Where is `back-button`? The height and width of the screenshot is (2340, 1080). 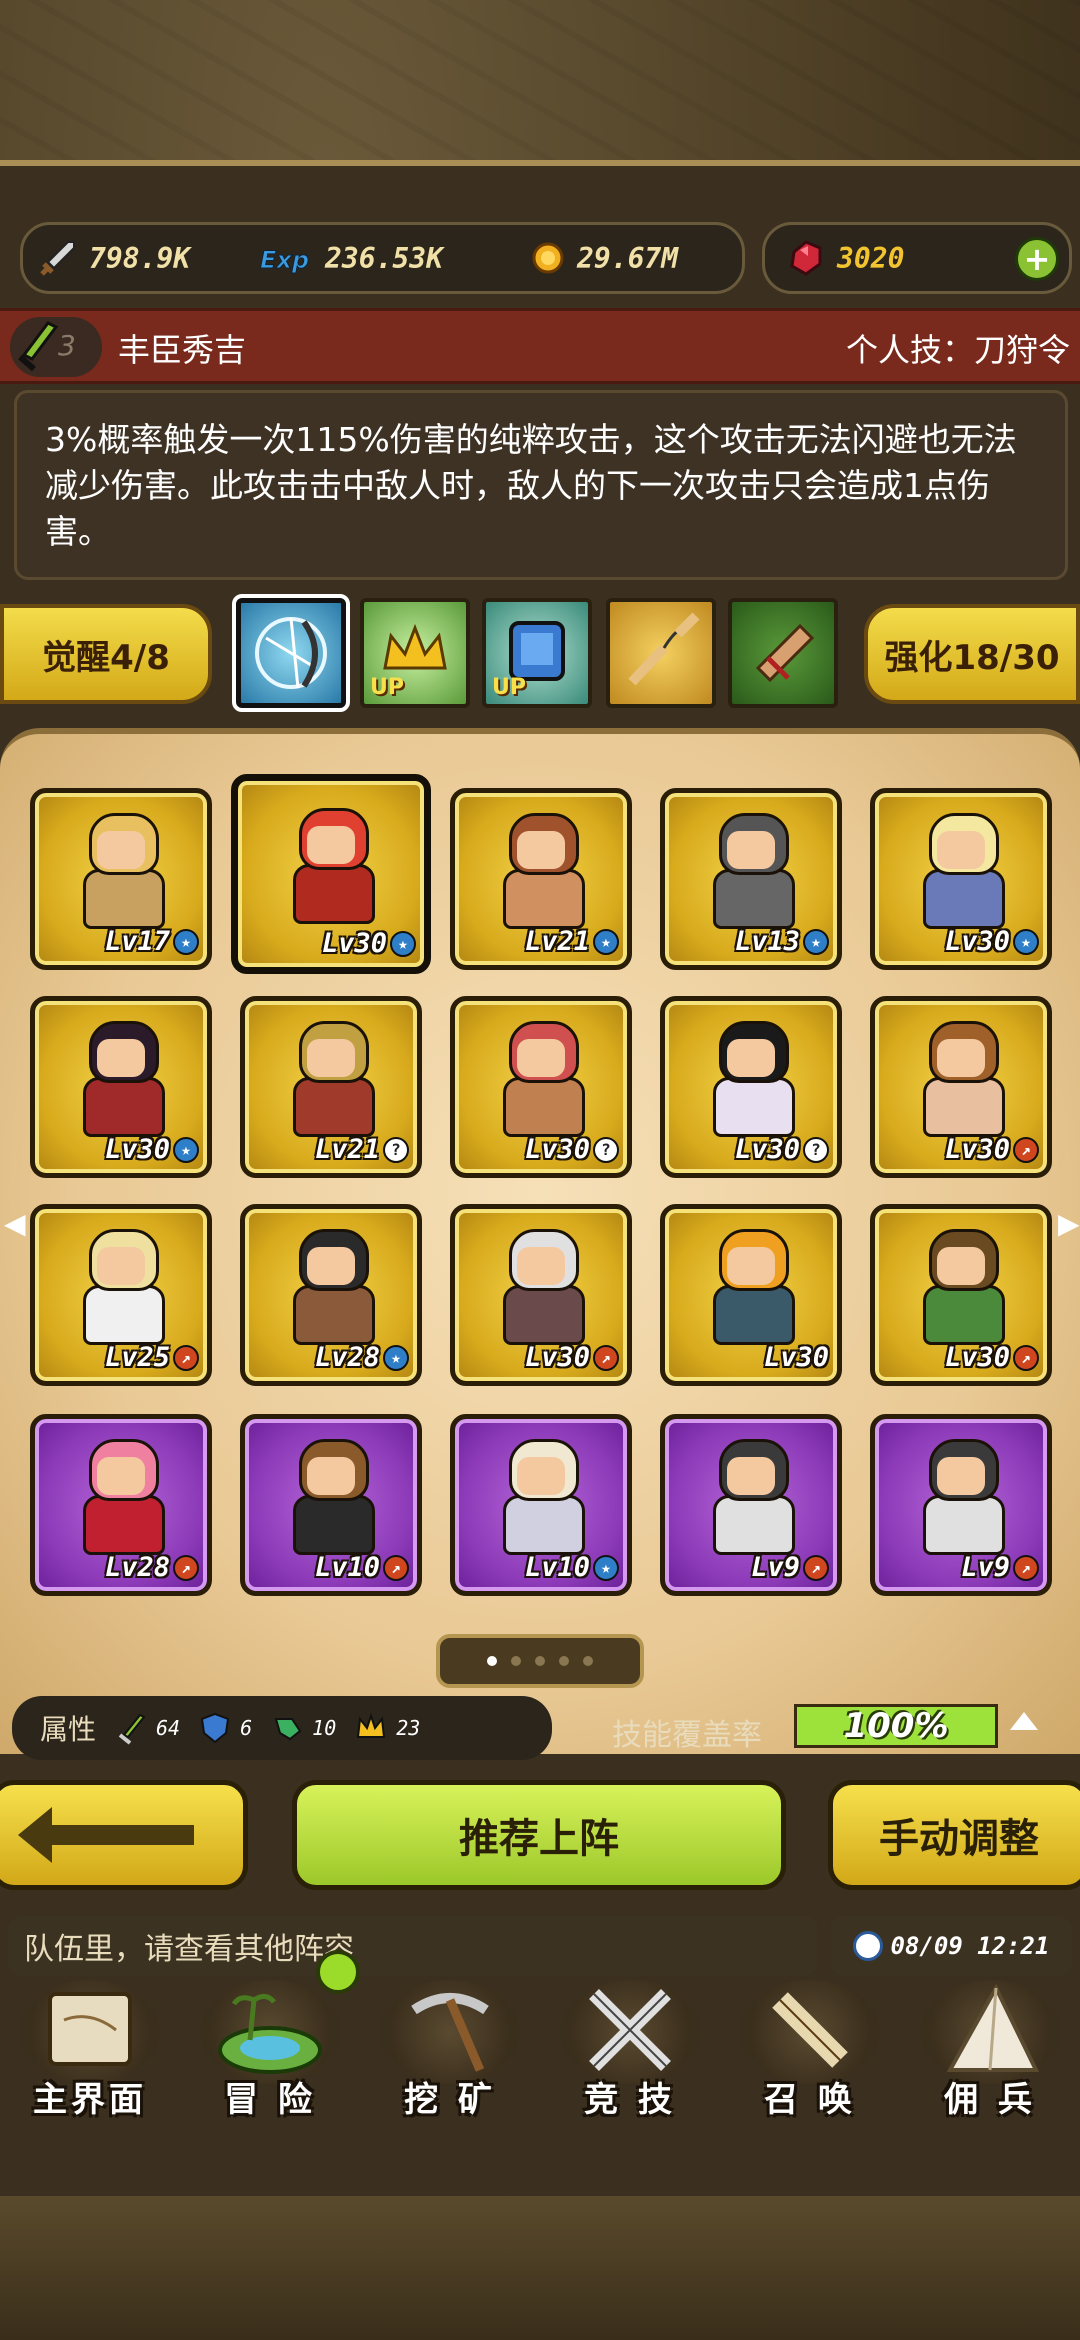
back-button is located at coordinates (124, 1835).